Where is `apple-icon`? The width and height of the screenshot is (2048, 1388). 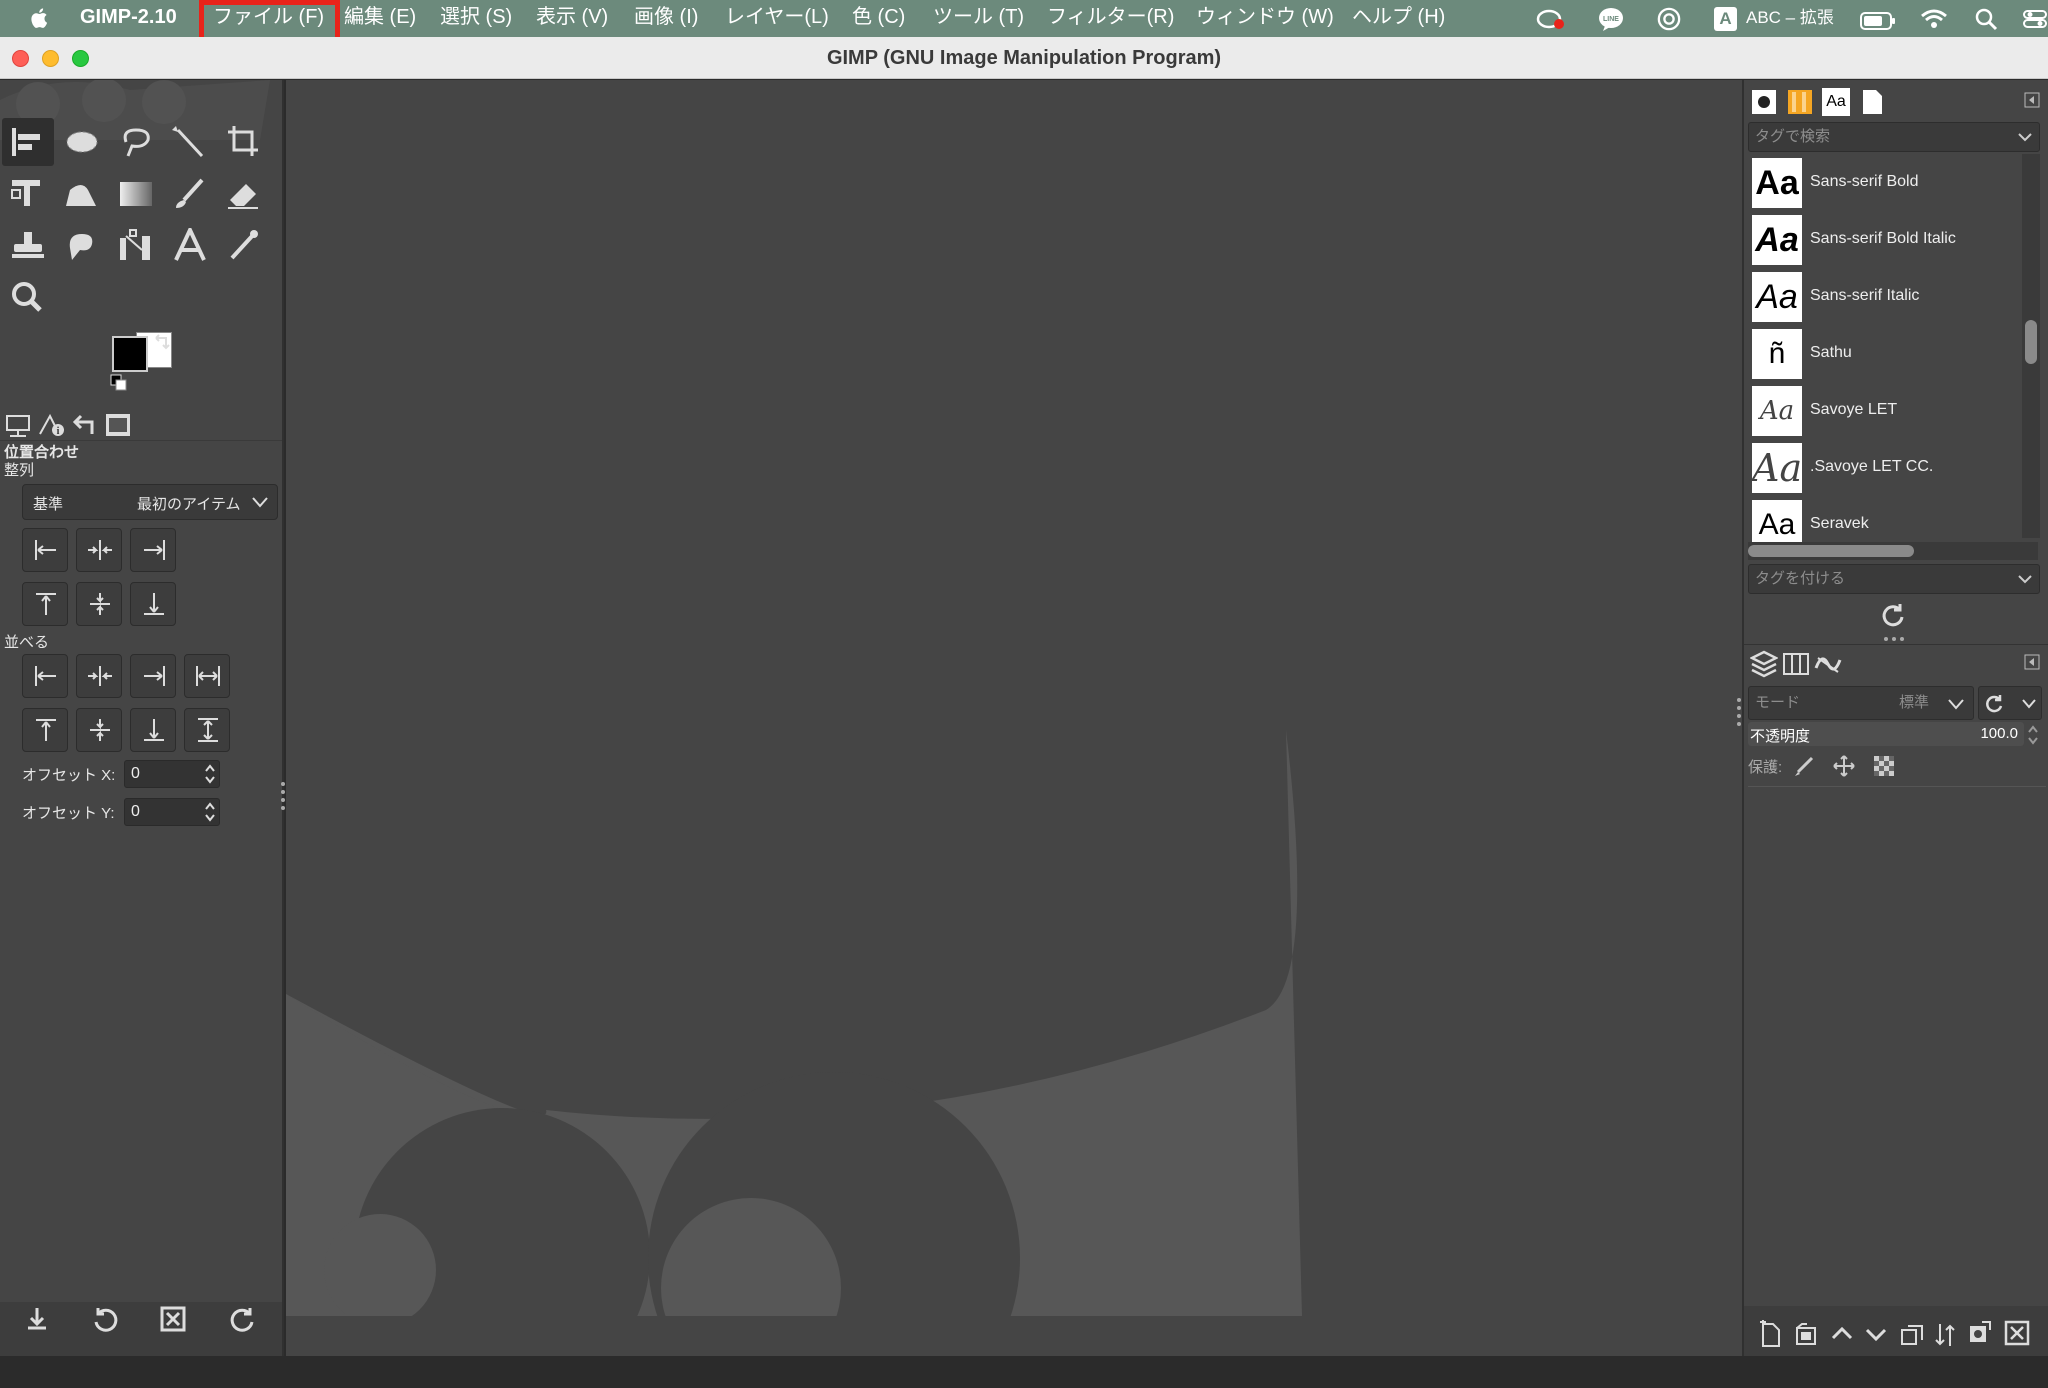 apple-icon is located at coordinates (40, 18).